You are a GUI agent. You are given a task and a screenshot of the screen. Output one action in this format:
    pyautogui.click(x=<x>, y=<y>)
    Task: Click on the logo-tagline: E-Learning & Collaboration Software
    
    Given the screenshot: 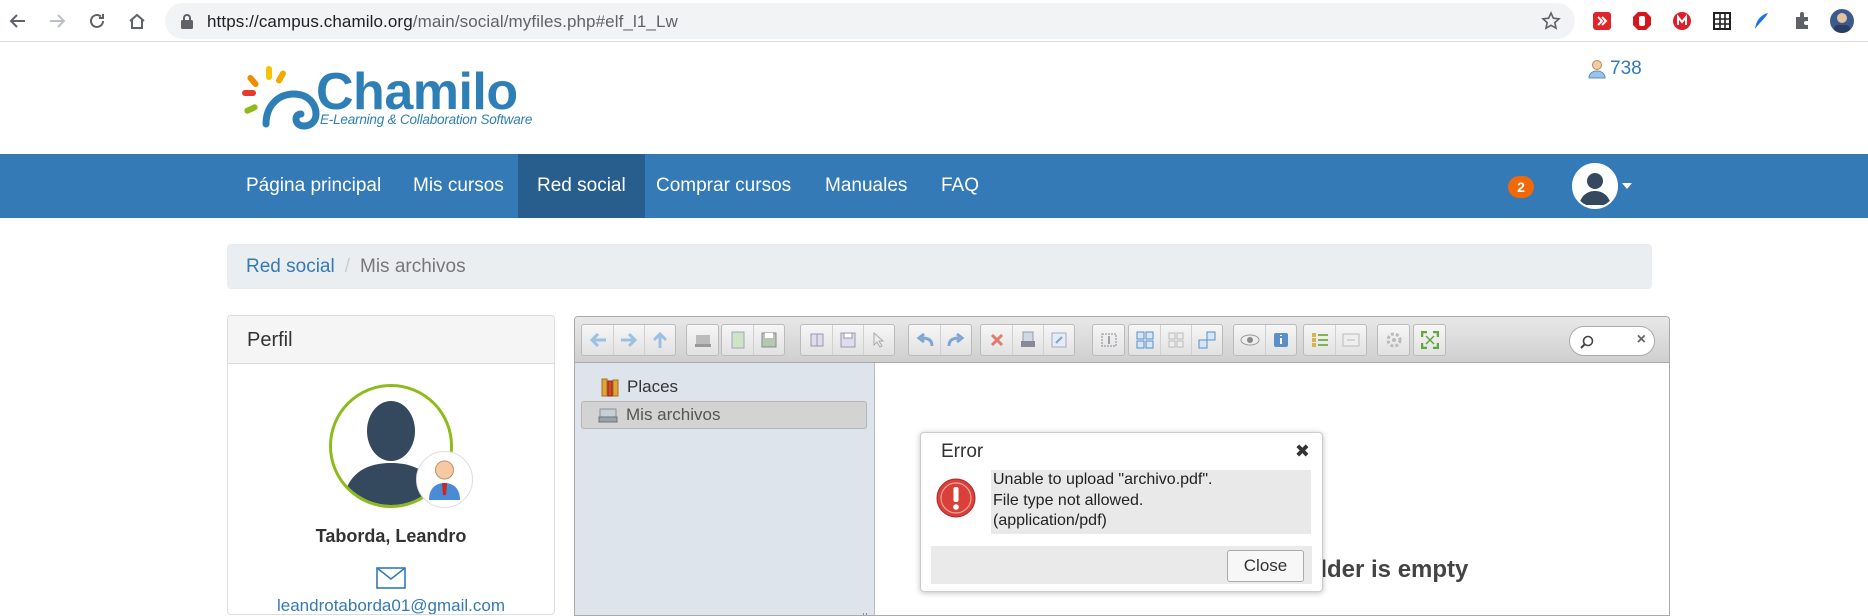 What is the action you would take?
    pyautogui.click(x=426, y=119)
    